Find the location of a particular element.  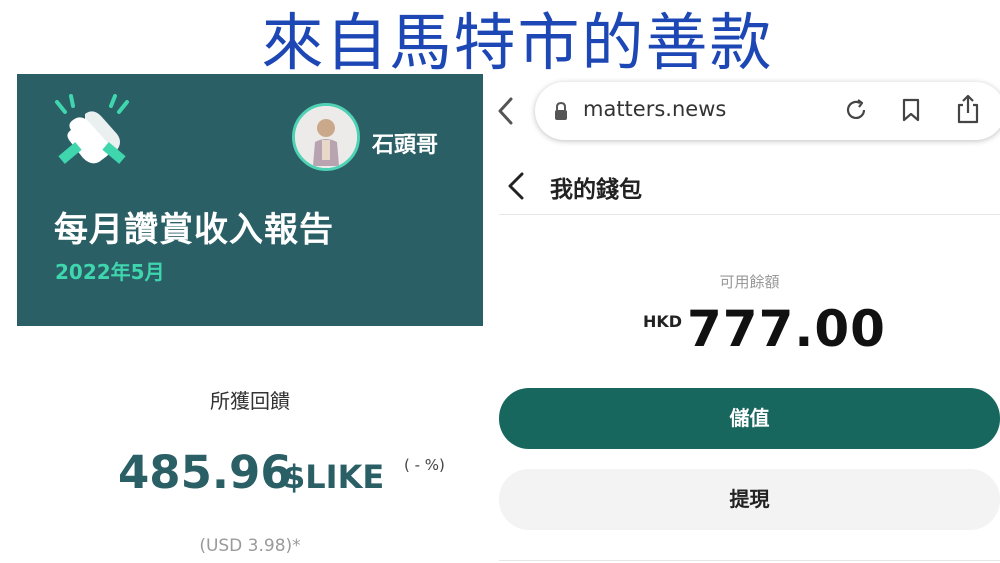

avatar-image is located at coordinates (326, 137).